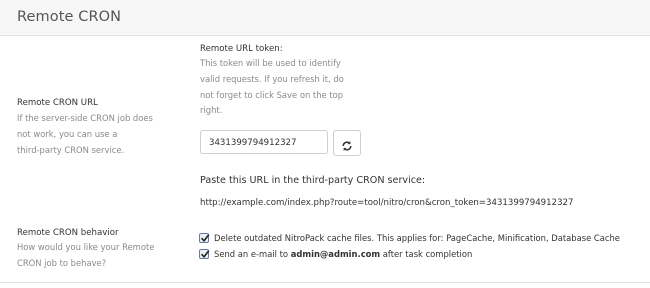 Image resolution: width=650 pixels, height=288 pixels. I want to click on remote-cron-url-description-3: third-party CRON service., so click(71, 150).